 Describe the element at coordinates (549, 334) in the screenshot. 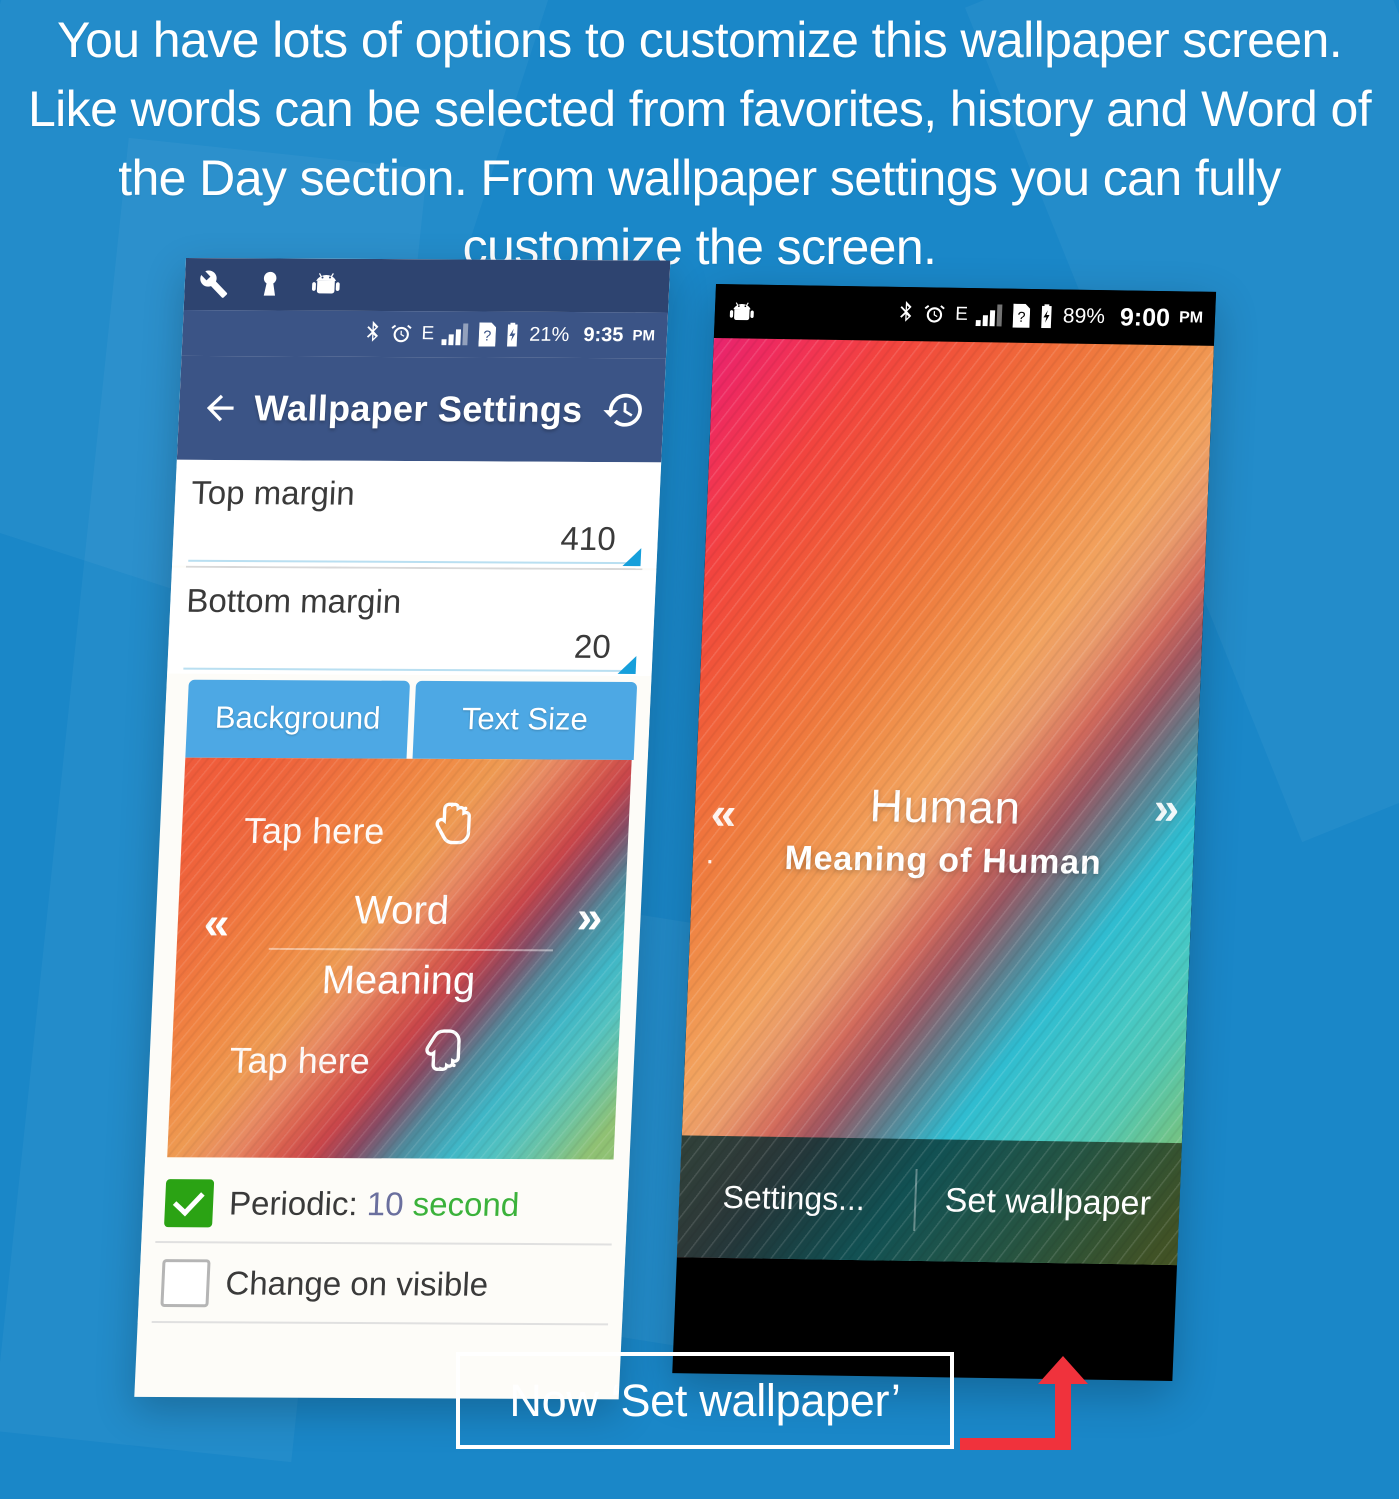

I see `left-battery-percent: 21%` at that location.